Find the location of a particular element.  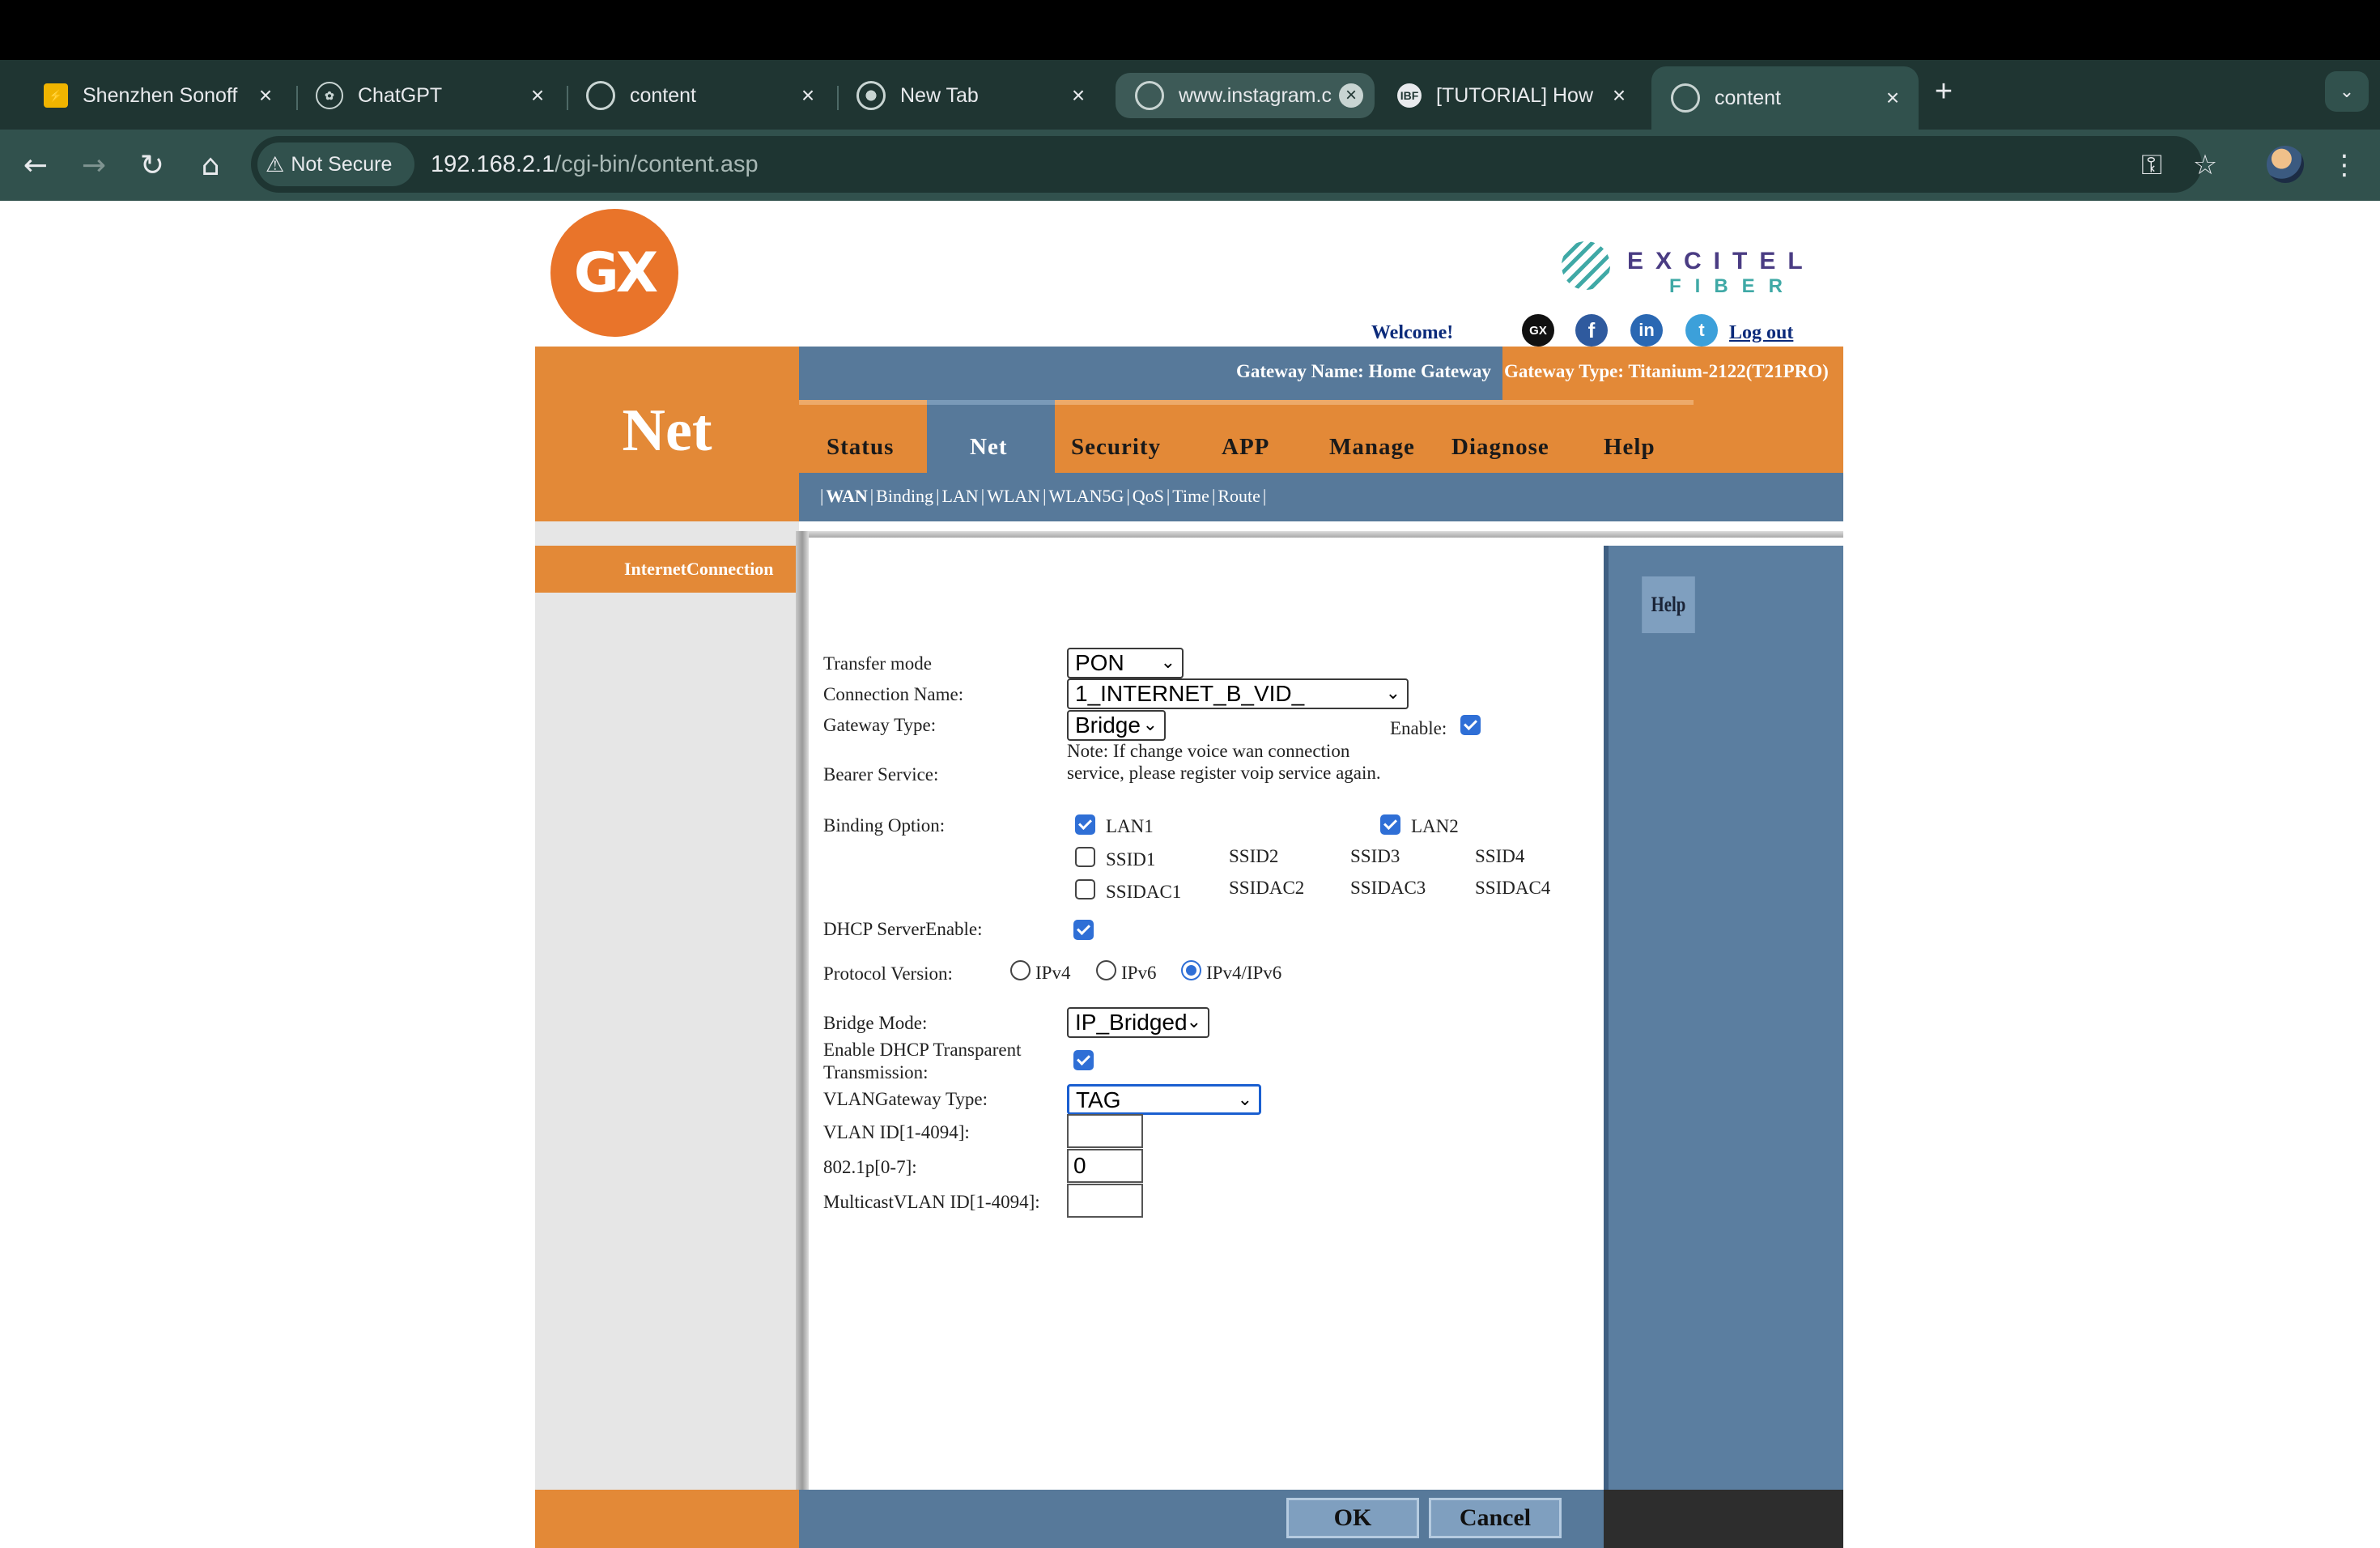

lan2-label: LAN2 is located at coordinates (1435, 826).